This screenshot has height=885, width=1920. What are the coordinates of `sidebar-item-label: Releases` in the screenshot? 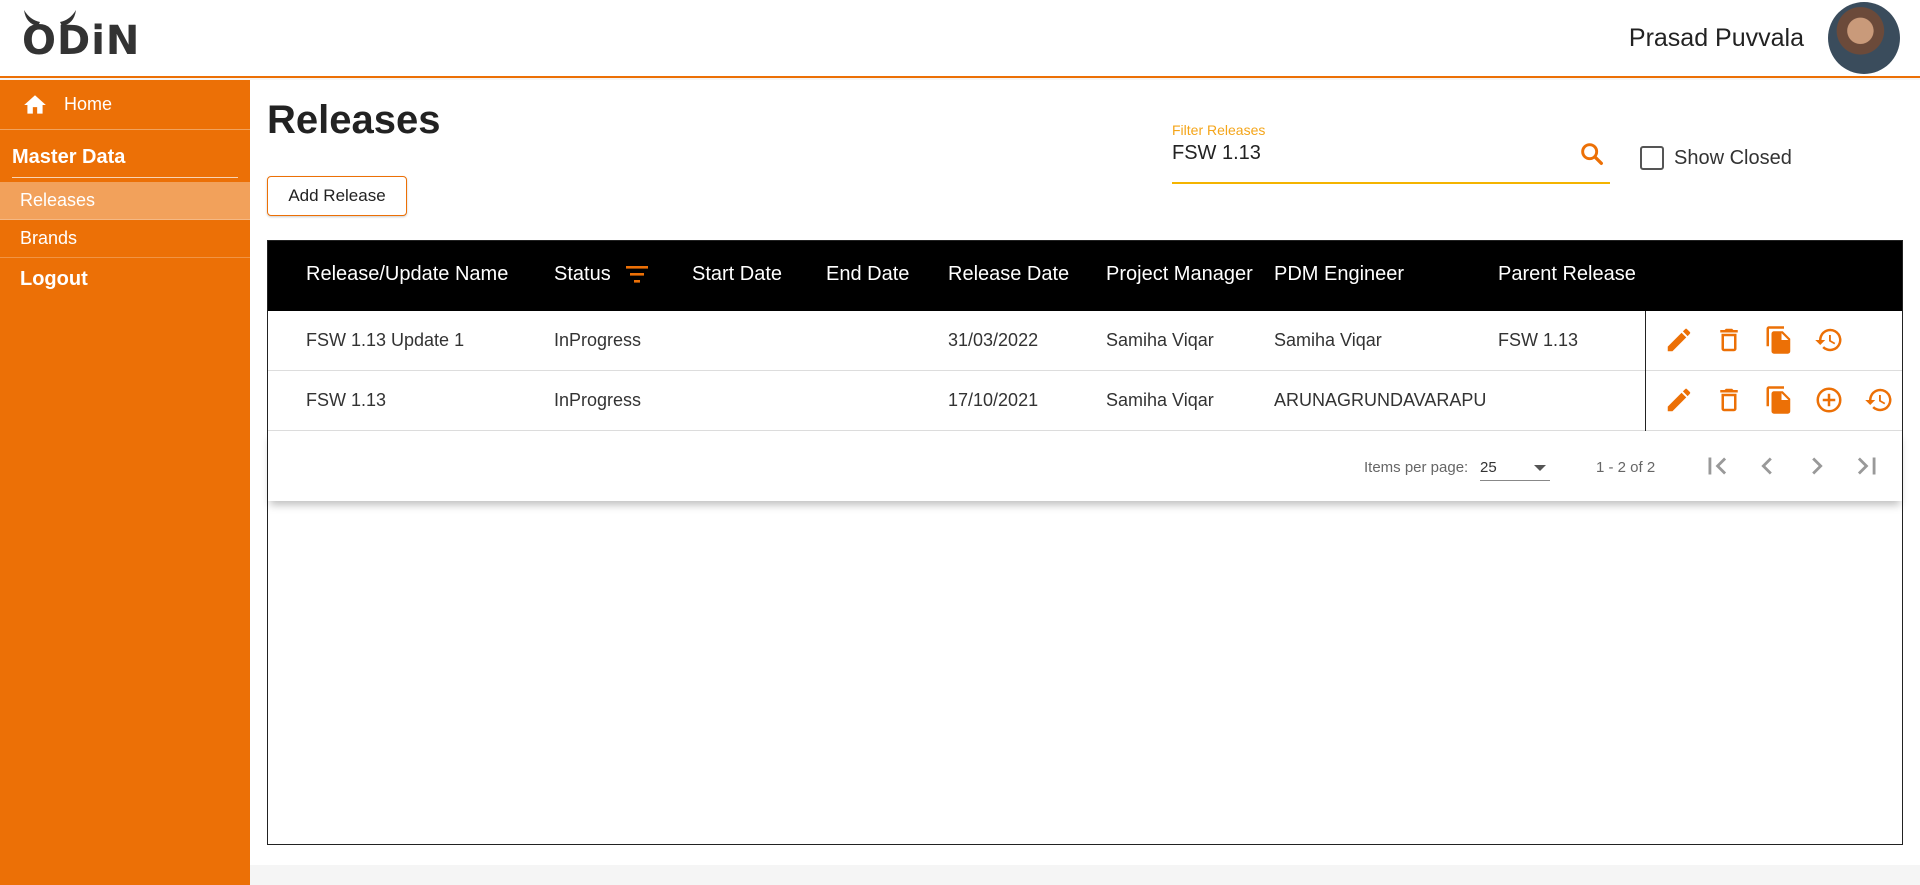 It's located at (58, 200).